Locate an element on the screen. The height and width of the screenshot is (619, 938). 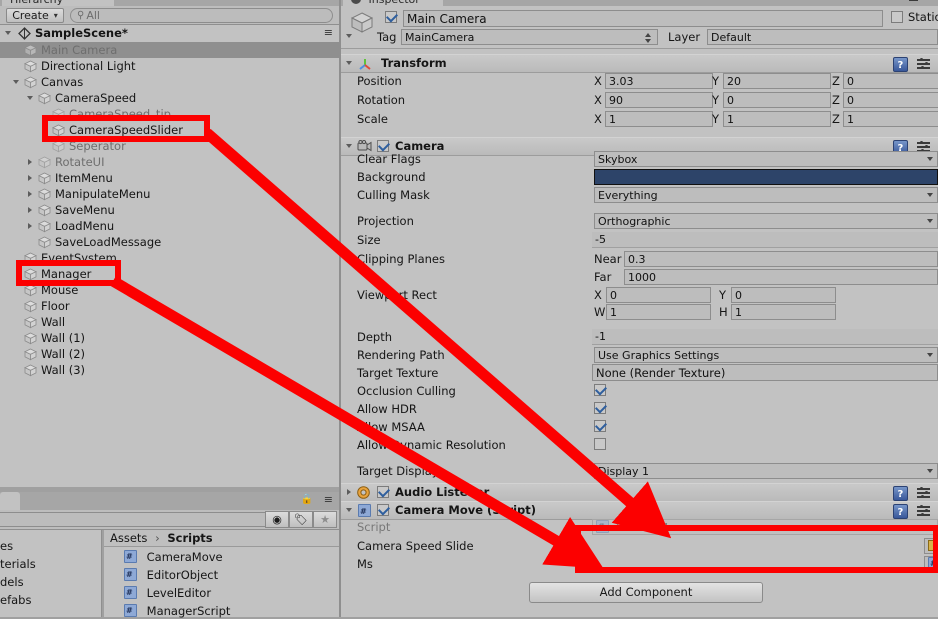
project-splitter is located at coordinates (101, 573).